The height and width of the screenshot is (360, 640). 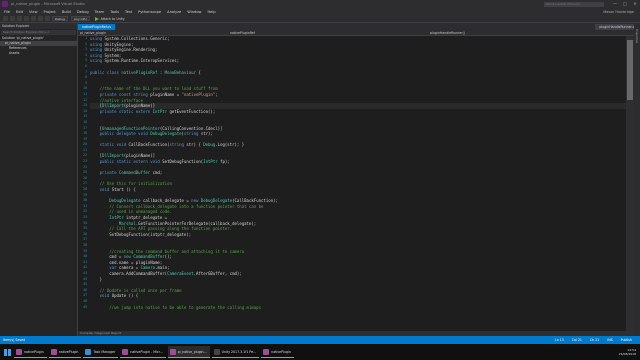 What do you see at coordinates (230, 145) in the screenshot?
I see `code-token: .Log(str); }` at bounding box center [230, 145].